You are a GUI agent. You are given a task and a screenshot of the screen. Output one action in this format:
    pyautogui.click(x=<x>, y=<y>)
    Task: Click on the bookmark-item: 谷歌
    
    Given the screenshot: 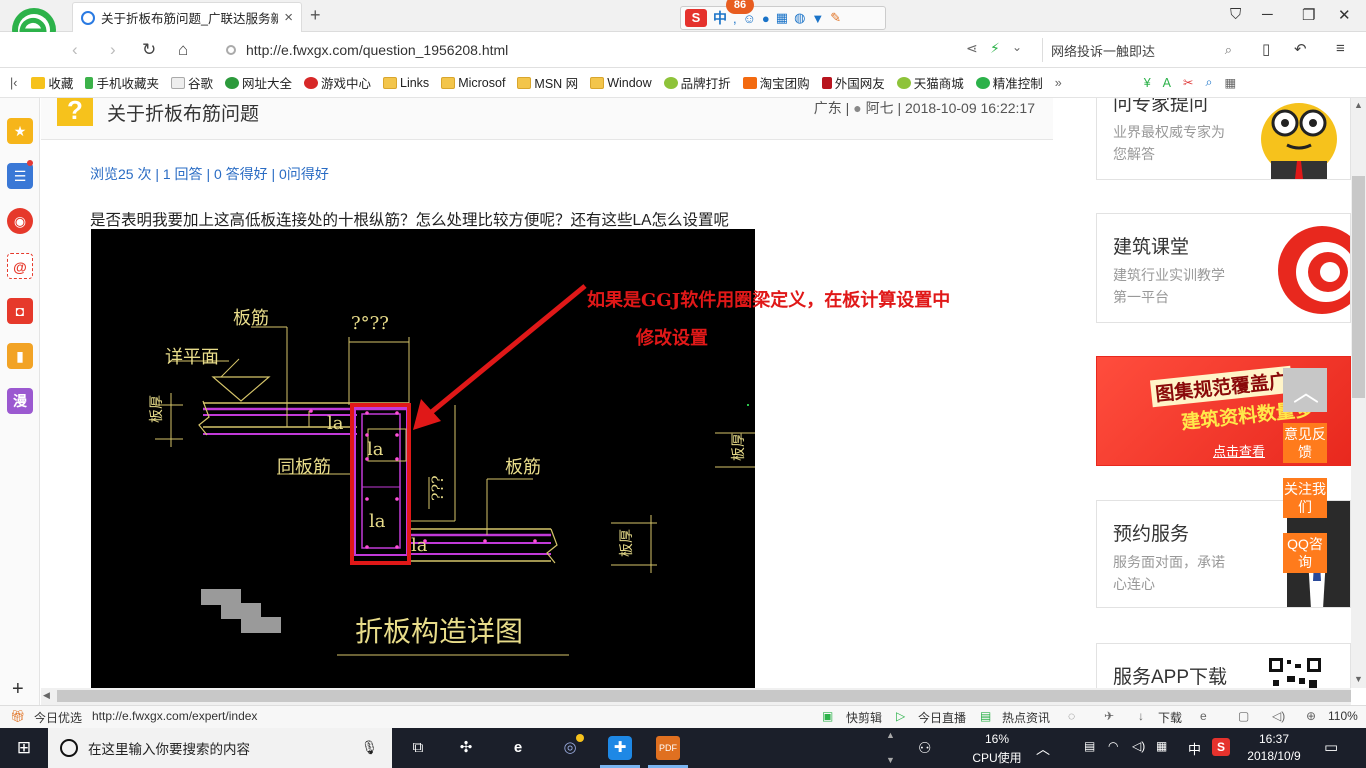 What is the action you would take?
    pyautogui.click(x=191, y=82)
    